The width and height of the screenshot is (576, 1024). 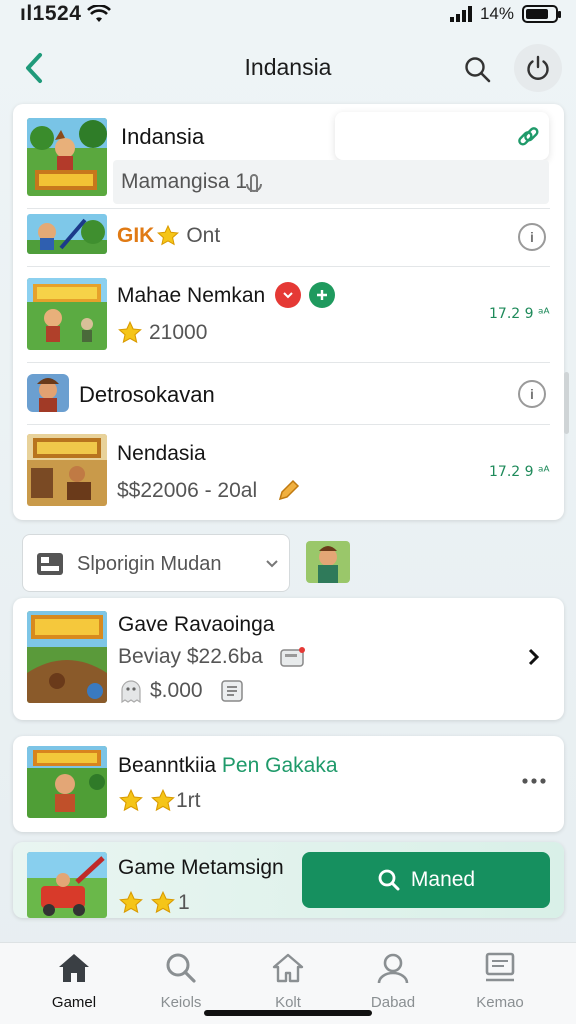 What do you see at coordinates (393, 1002) in the screenshot?
I see `nav-label: Dabad` at bounding box center [393, 1002].